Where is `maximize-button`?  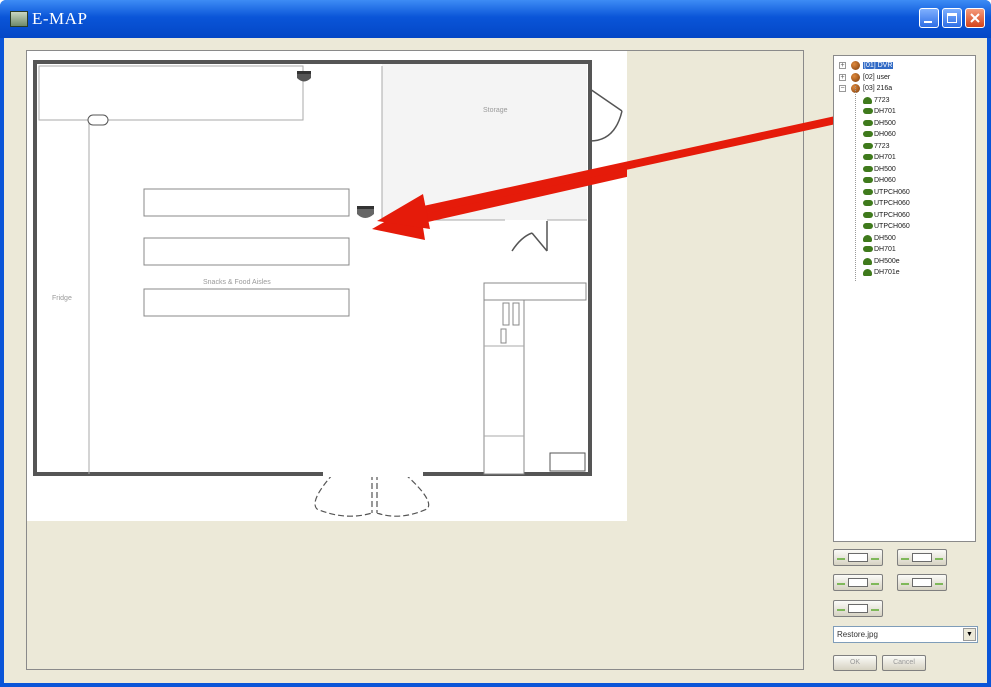 maximize-button is located at coordinates (952, 18).